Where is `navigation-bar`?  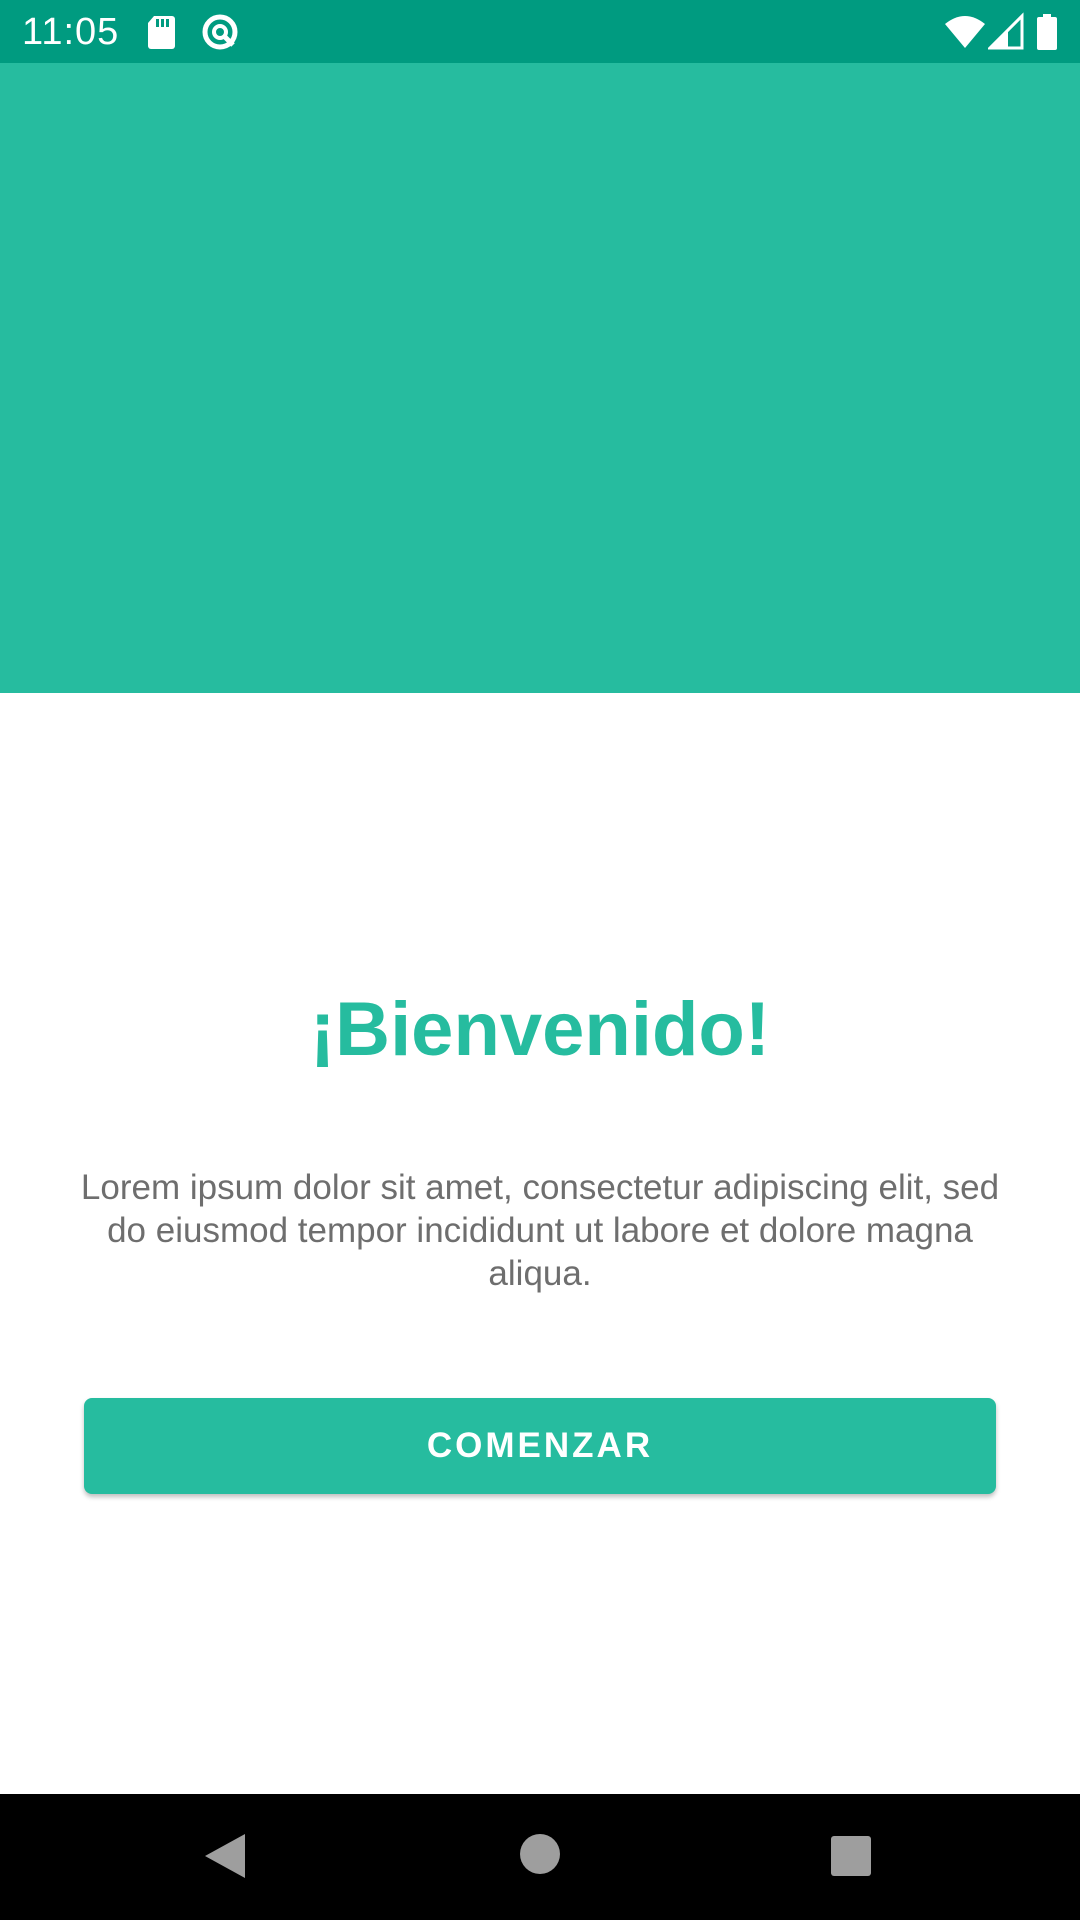 navigation-bar is located at coordinates (540, 1857).